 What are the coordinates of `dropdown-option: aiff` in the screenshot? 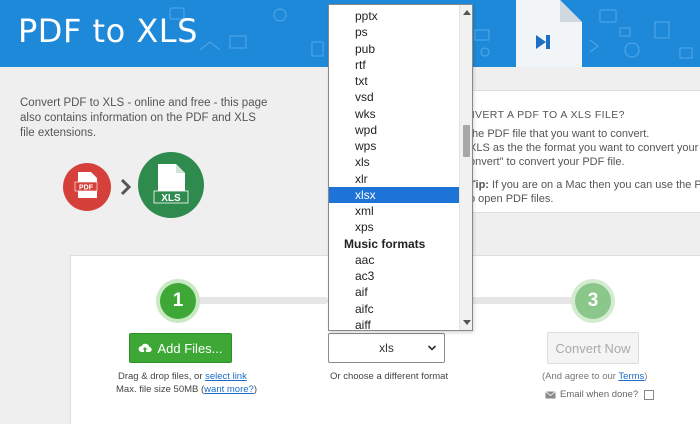 It's located at (394, 323).